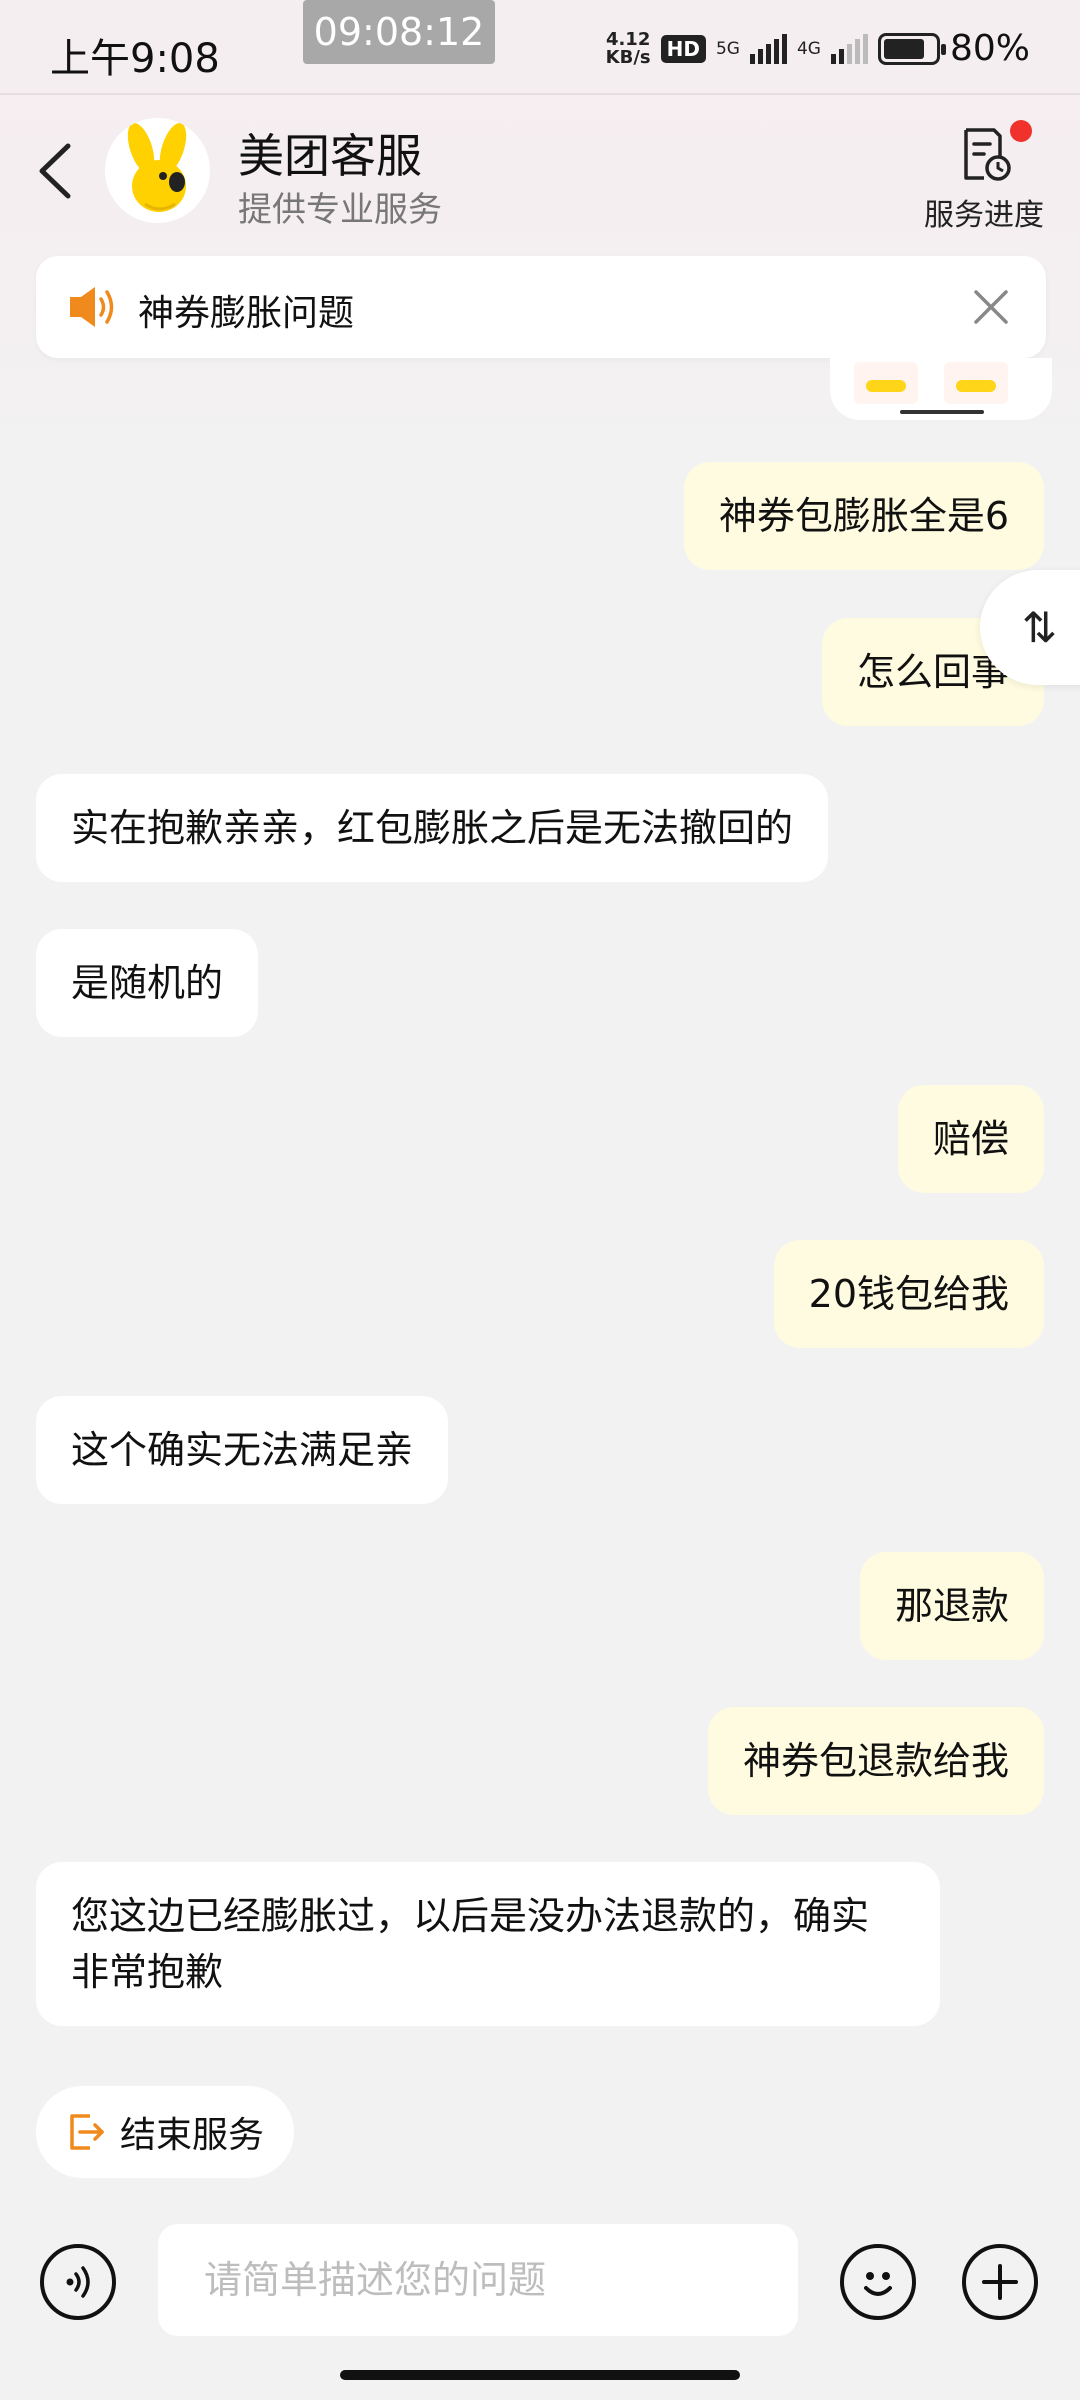 The width and height of the screenshot is (1080, 2400). Describe the element at coordinates (92, 307) in the screenshot. I see `speaker-icon` at that location.